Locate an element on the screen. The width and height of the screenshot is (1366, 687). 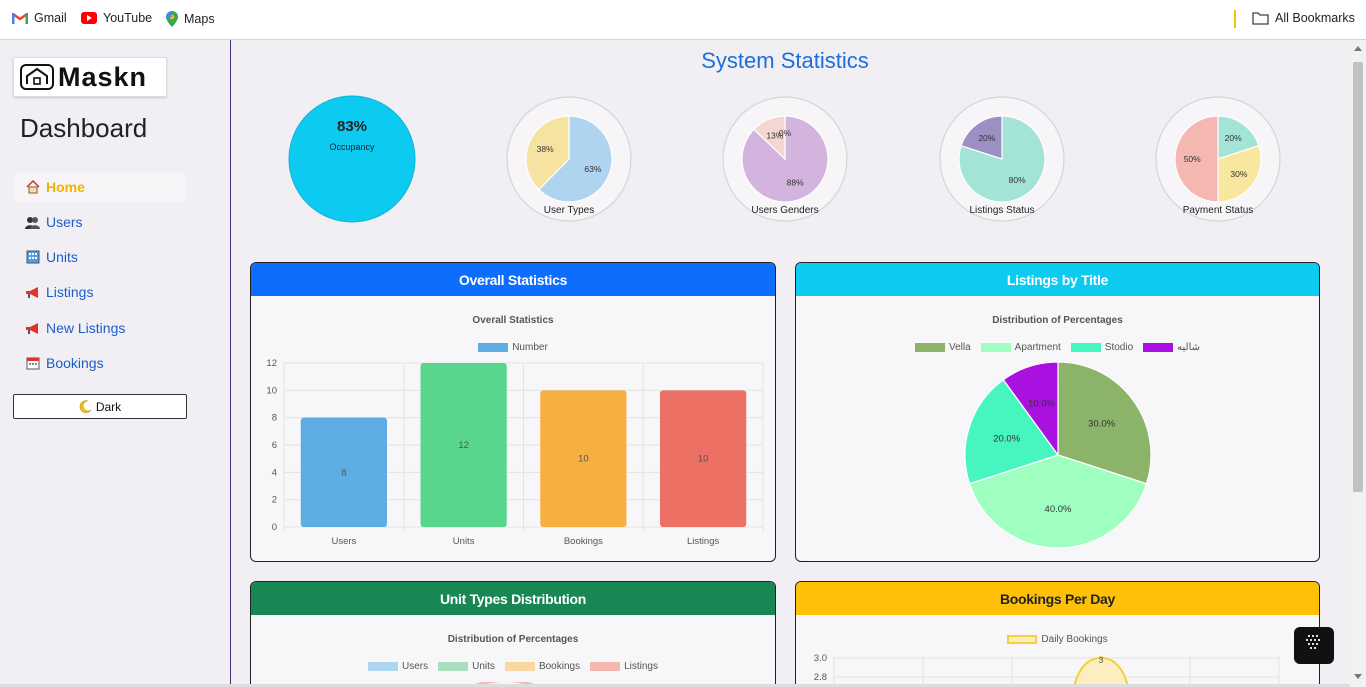
pie-slice-label: 40.0% is located at coordinates (1058, 509).